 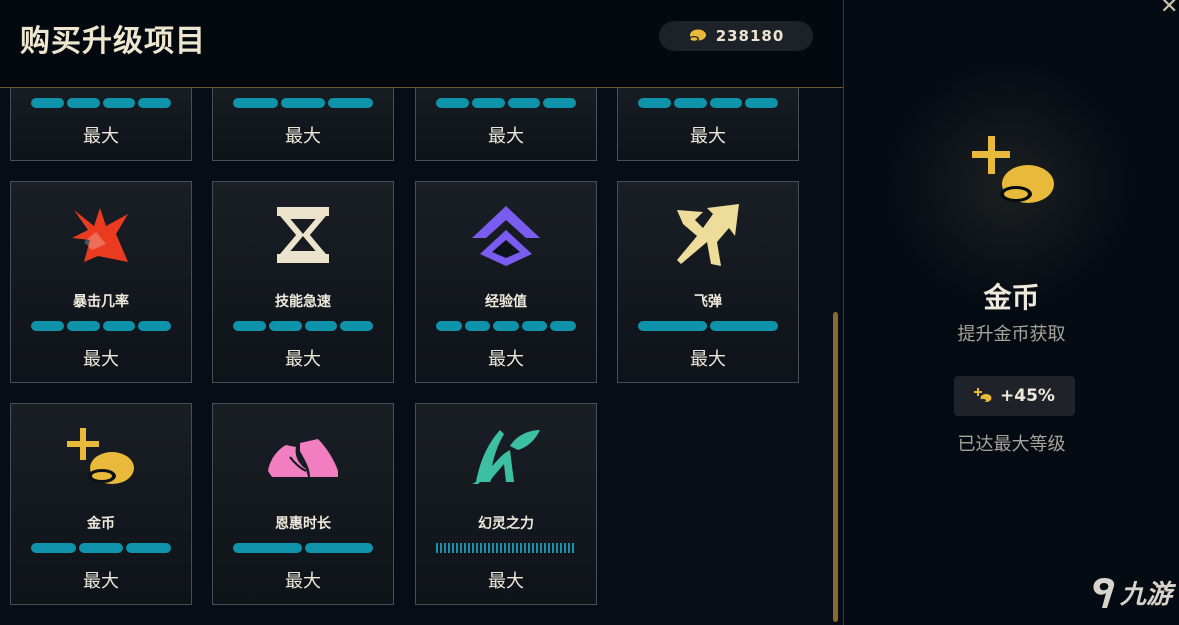 I want to click on coin-balance: 238180, so click(x=736, y=36).